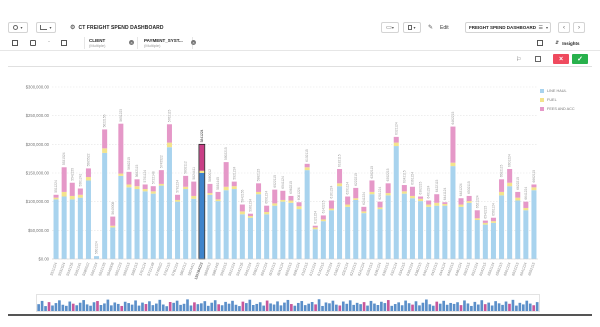 The width and height of the screenshot is (600, 327). Describe the element at coordinates (444, 27) in the screenshot. I see `edit-label: Edit` at that location.